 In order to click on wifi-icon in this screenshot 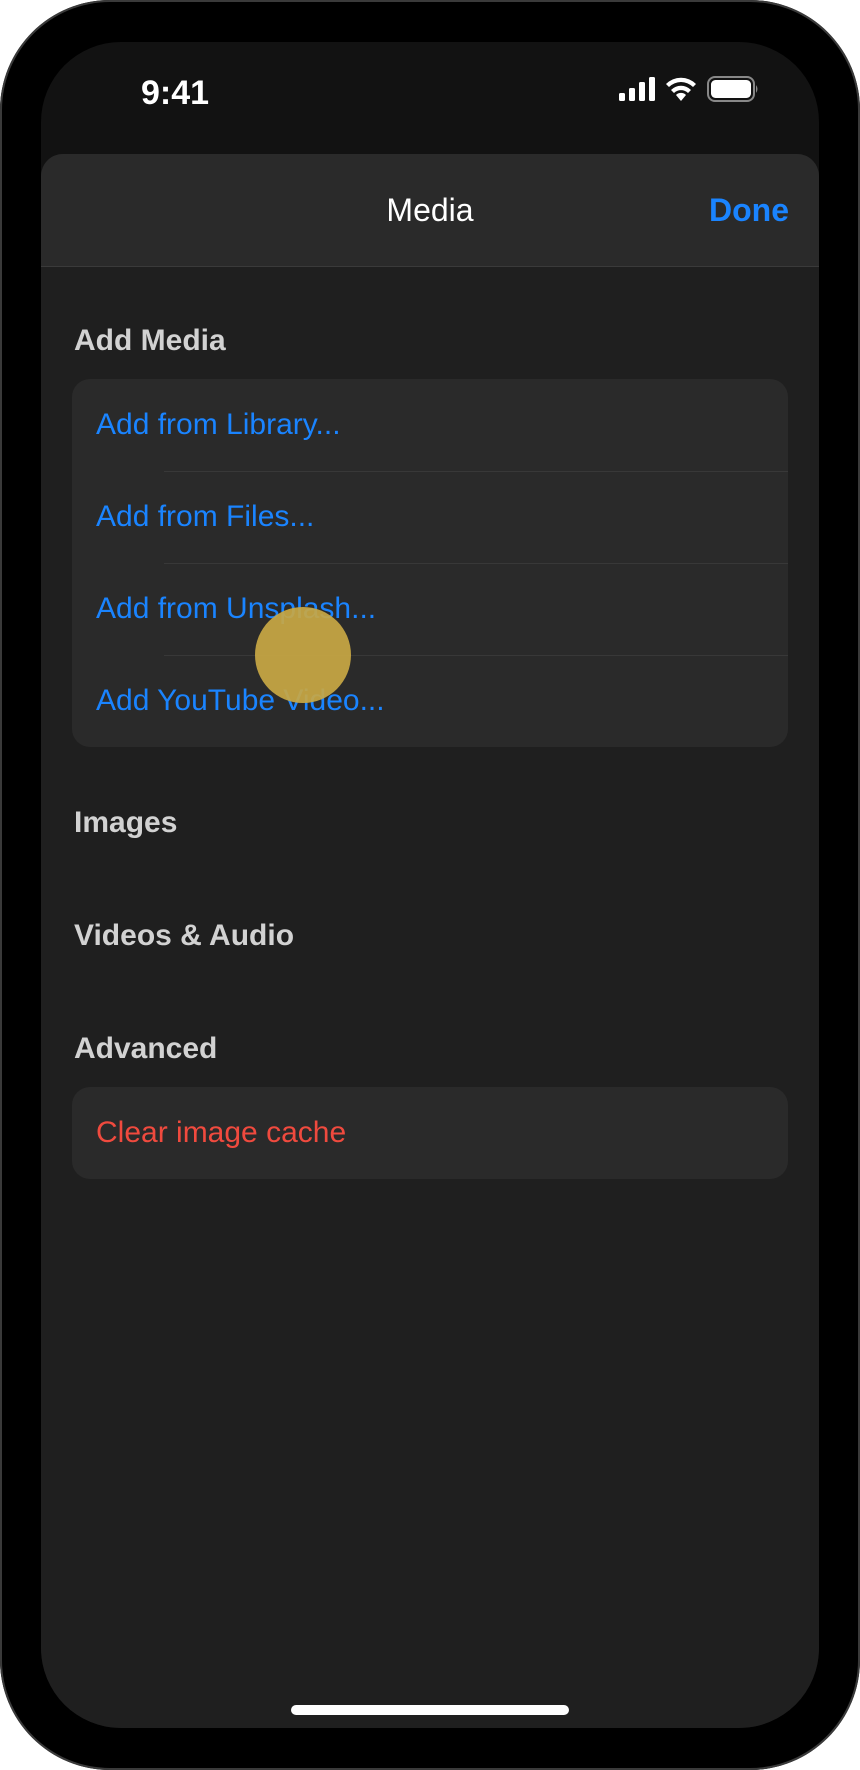, I will do `click(681, 89)`.